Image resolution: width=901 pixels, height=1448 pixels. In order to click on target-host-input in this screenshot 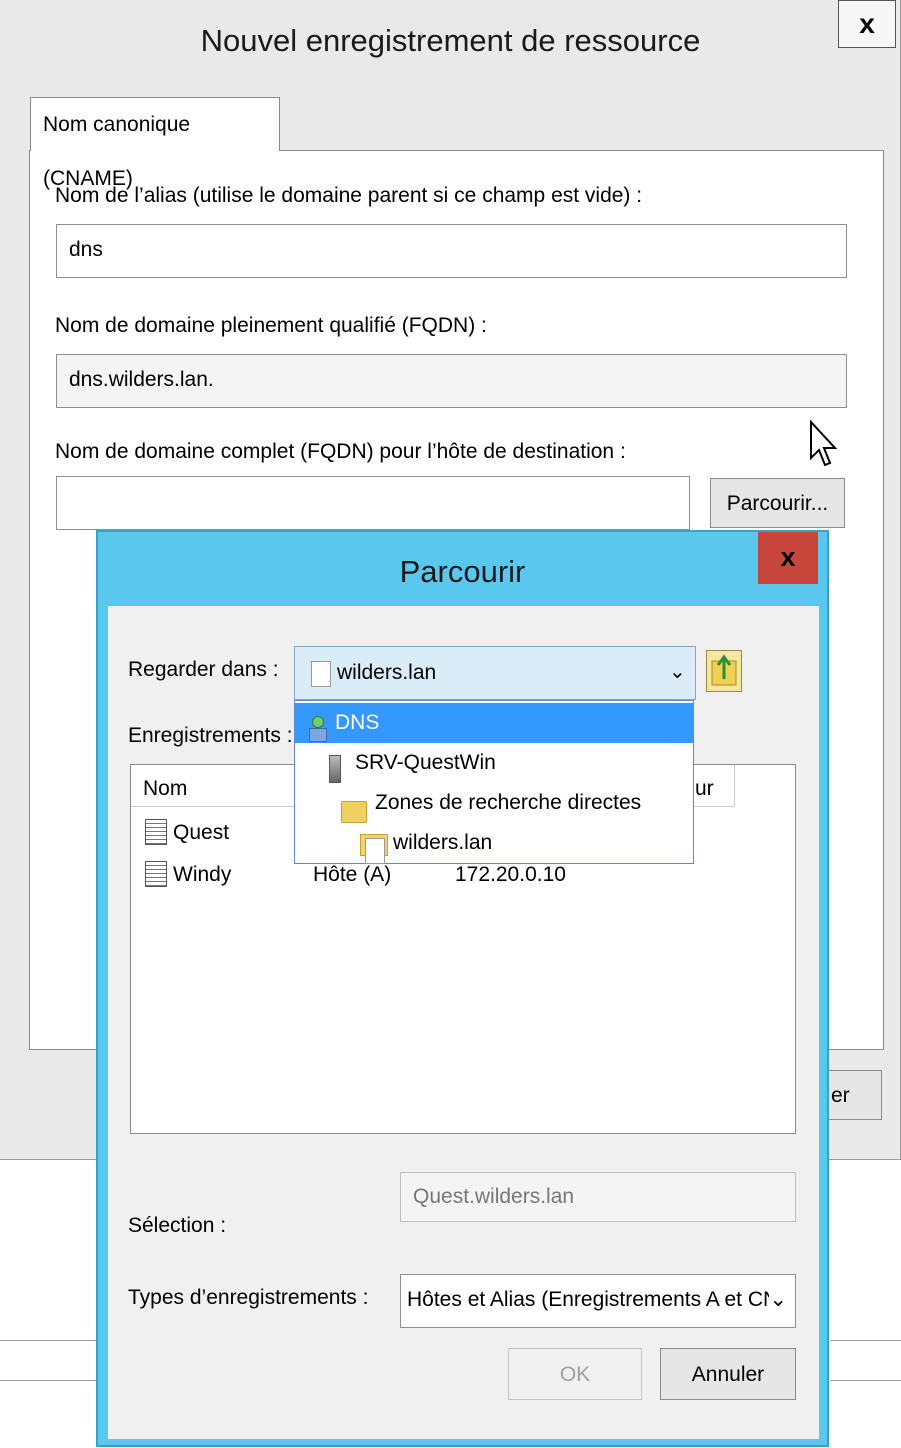, I will do `click(373, 503)`.